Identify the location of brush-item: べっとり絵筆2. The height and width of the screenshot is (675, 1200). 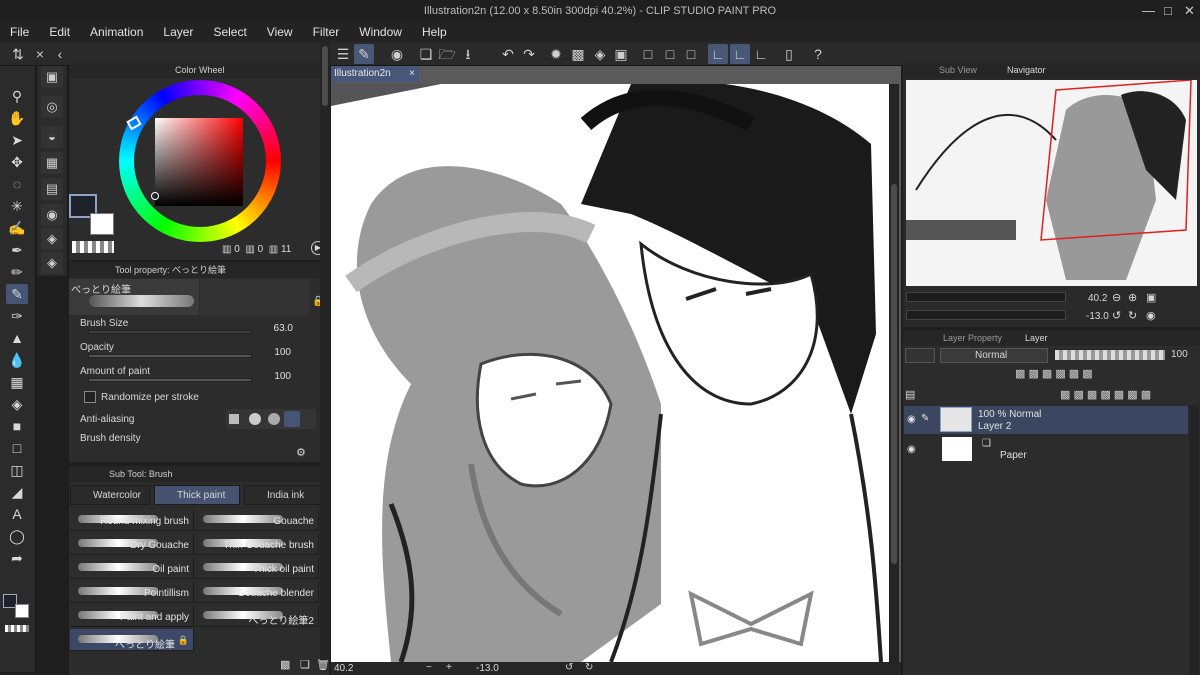
(257, 616).